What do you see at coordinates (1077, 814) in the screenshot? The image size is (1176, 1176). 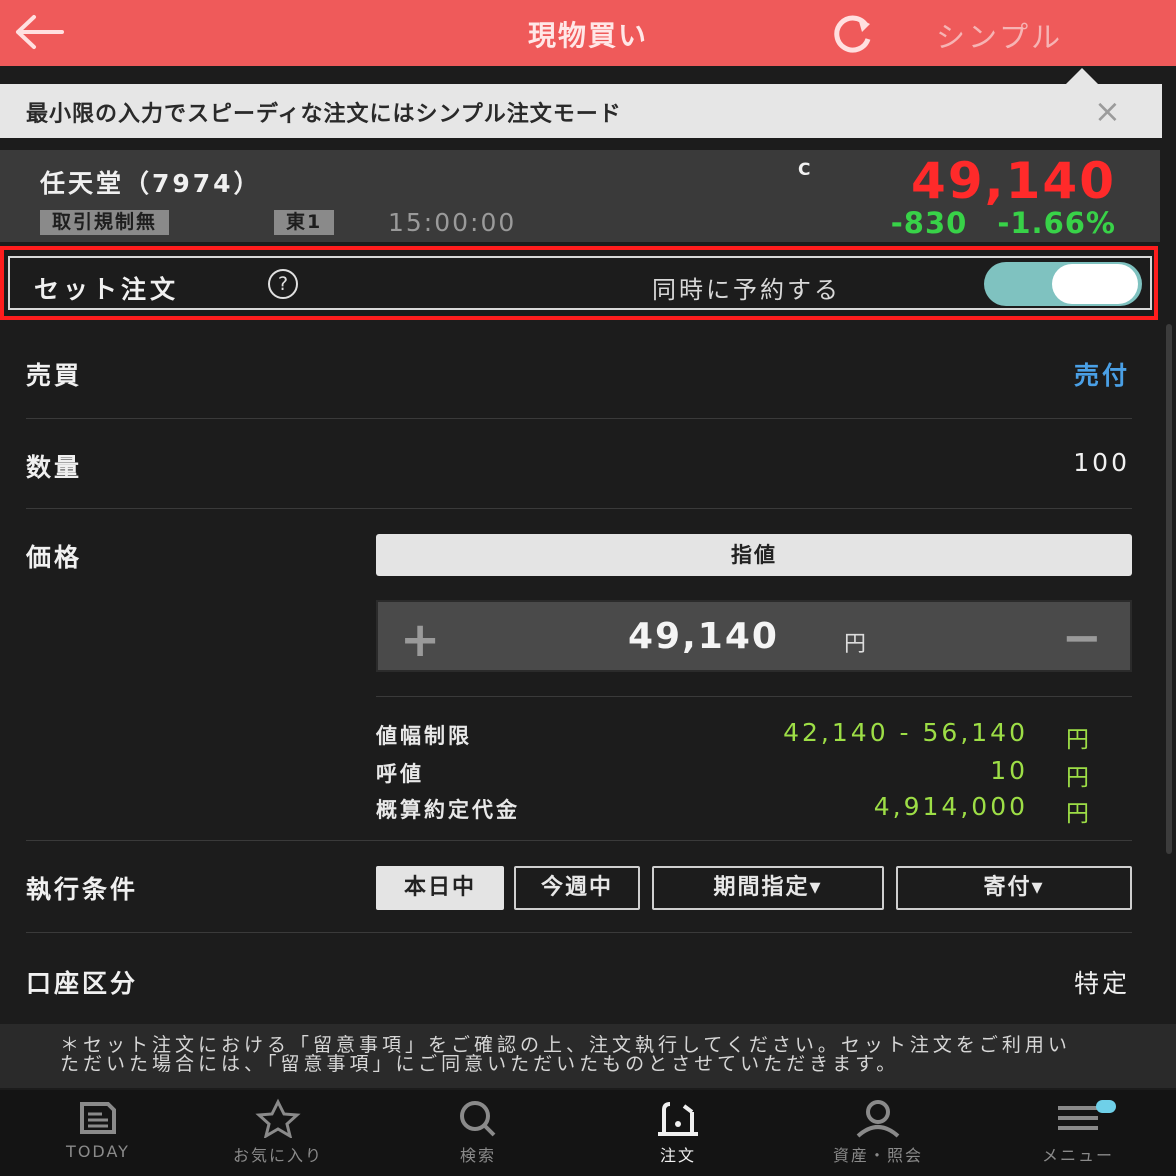 I see `estimate-unit: 円` at bounding box center [1077, 814].